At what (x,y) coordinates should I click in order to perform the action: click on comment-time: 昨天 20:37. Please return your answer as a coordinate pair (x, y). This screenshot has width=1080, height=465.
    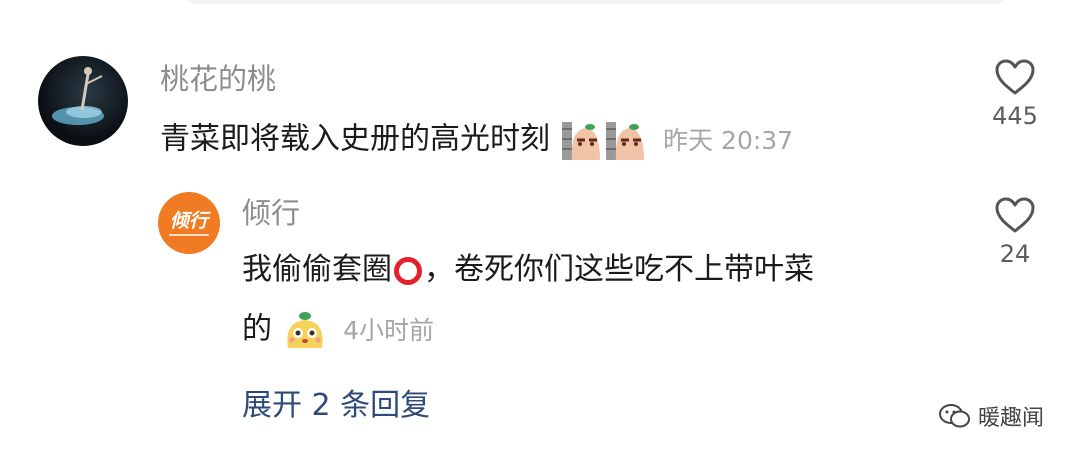
    Looking at the image, I should click on (728, 140).